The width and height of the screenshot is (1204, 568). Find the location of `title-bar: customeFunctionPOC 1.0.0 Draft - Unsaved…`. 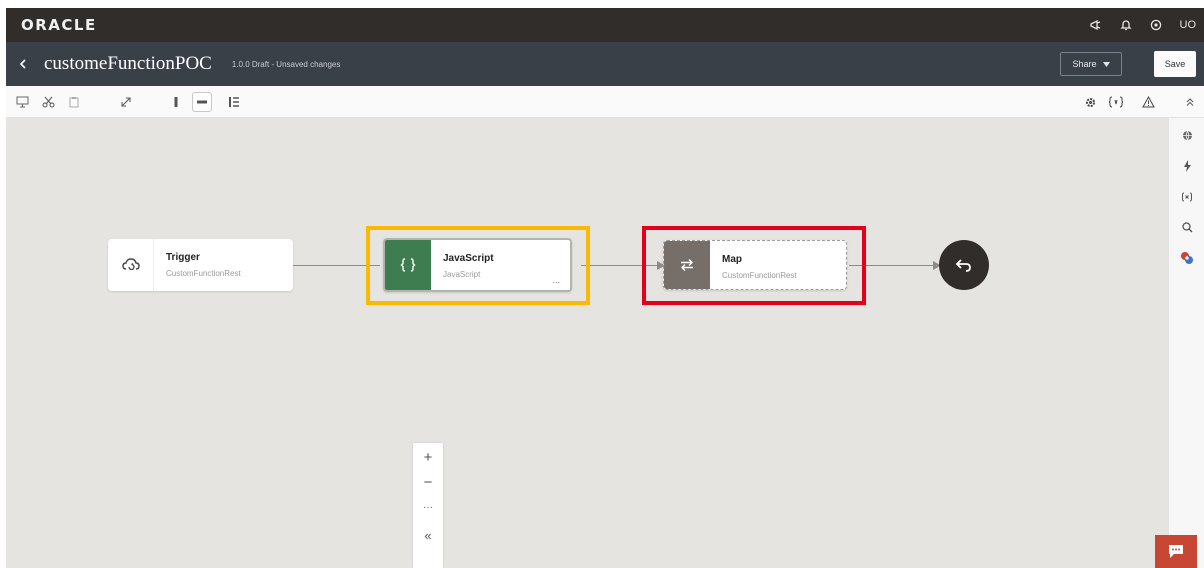

title-bar: customeFunctionPOC 1.0.0 Draft - Unsaved… is located at coordinates (605, 64).